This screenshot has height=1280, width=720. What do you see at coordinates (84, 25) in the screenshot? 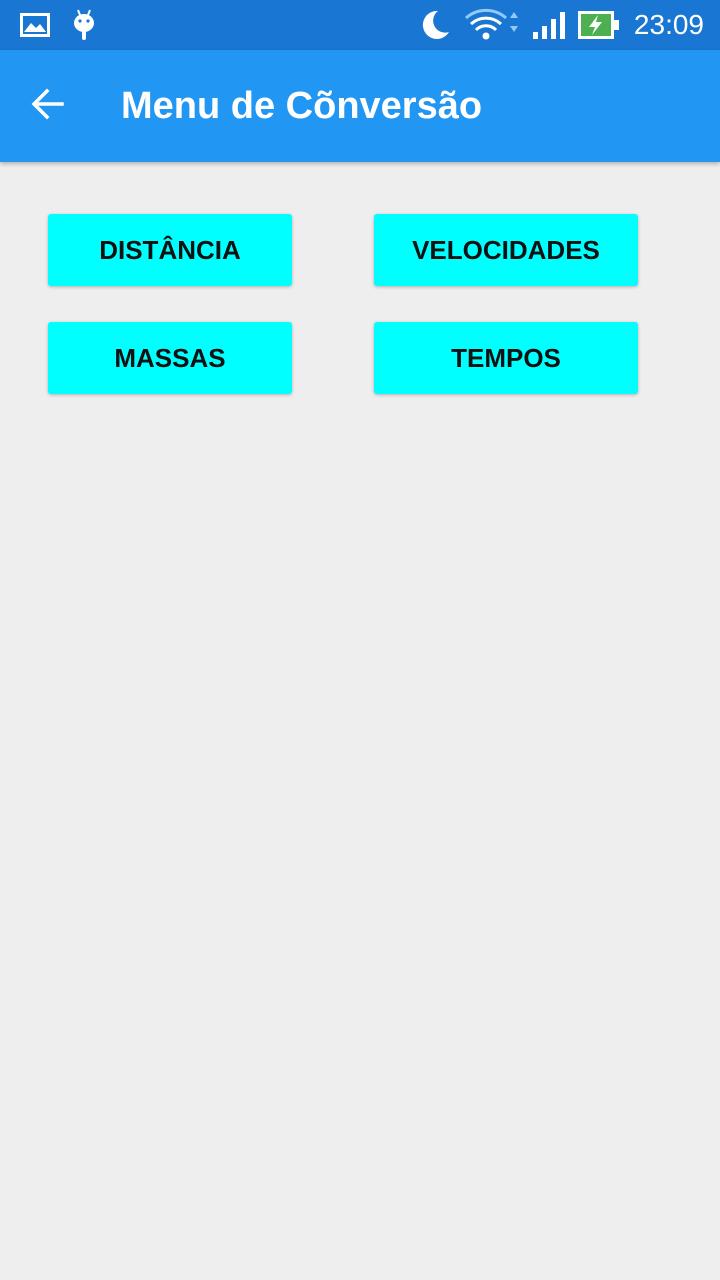
I see `android-debug-icon` at bounding box center [84, 25].